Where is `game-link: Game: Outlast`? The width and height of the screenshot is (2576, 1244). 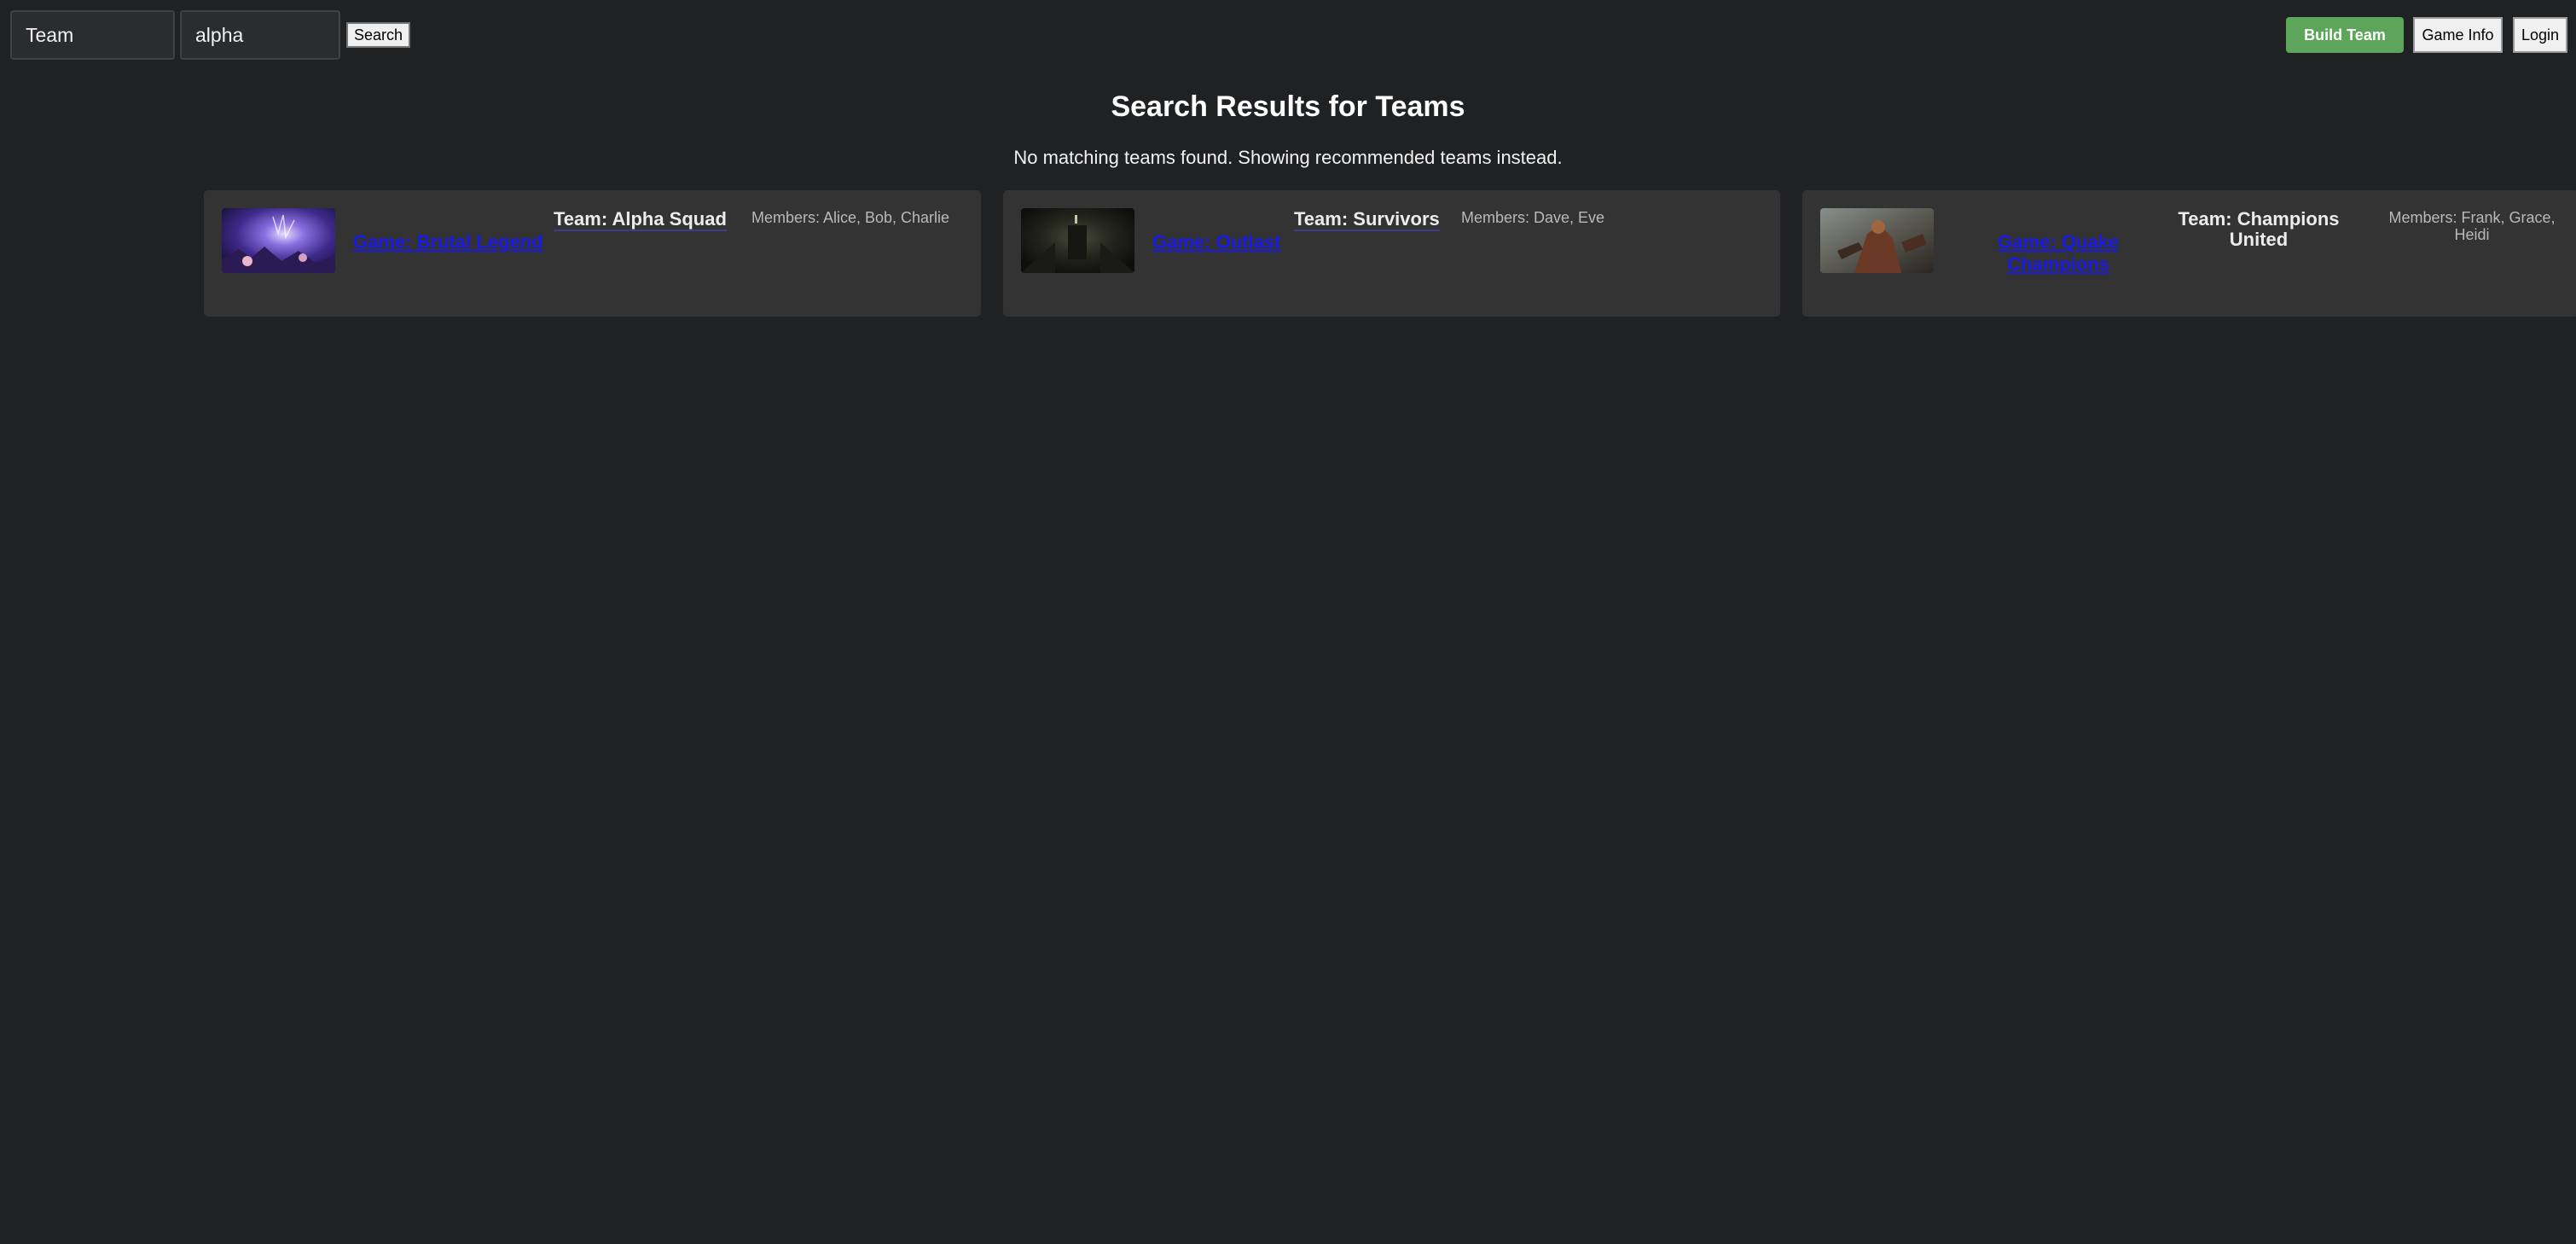 game-link: Game: Outlast is located at coordinates (1216, 242).